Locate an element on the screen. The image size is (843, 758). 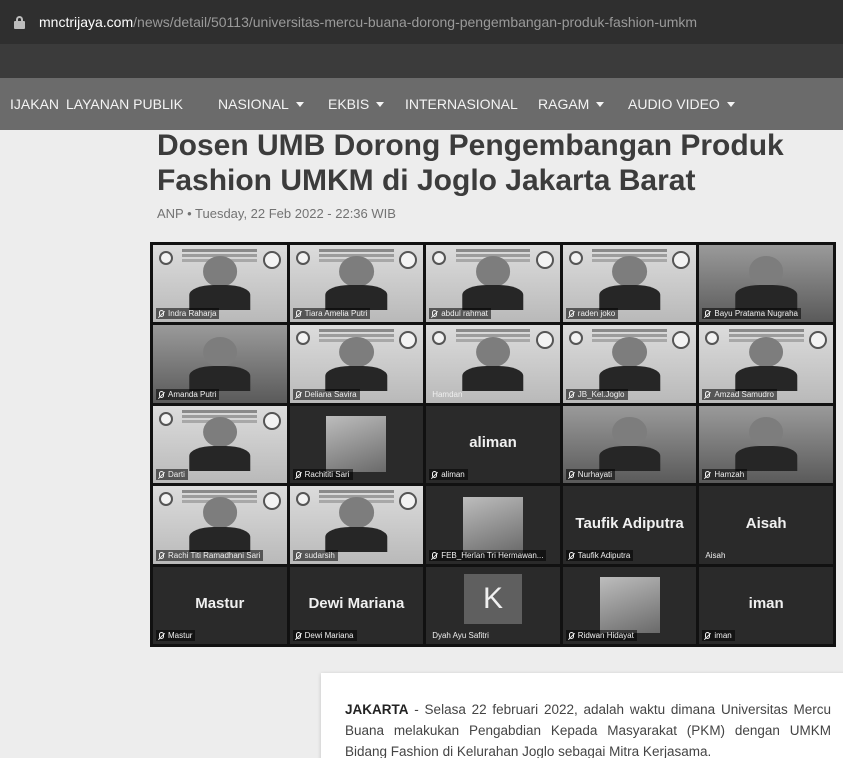
participant-display-name: Taufik Adiputra is located at coordinates (629, 523).